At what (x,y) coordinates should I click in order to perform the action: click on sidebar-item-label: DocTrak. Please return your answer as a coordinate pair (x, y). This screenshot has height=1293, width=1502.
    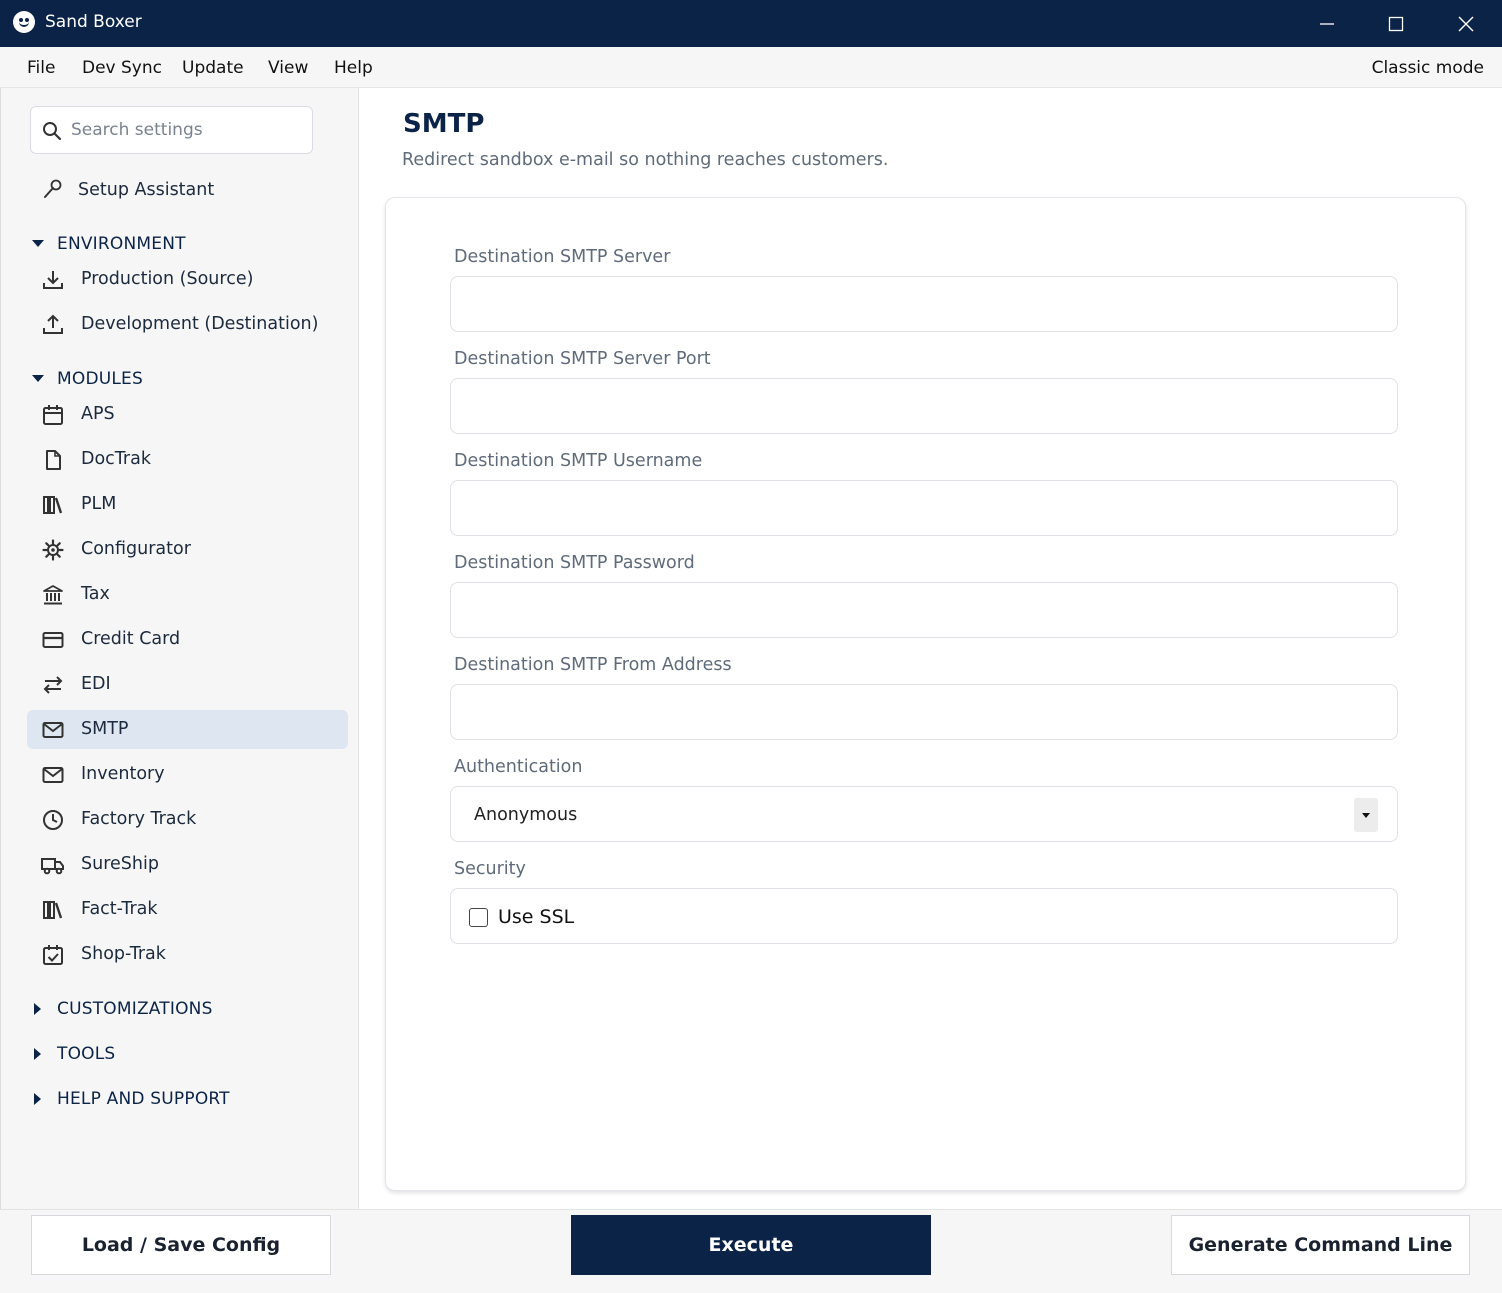
    Looking at the image, I should click on (116, 459).